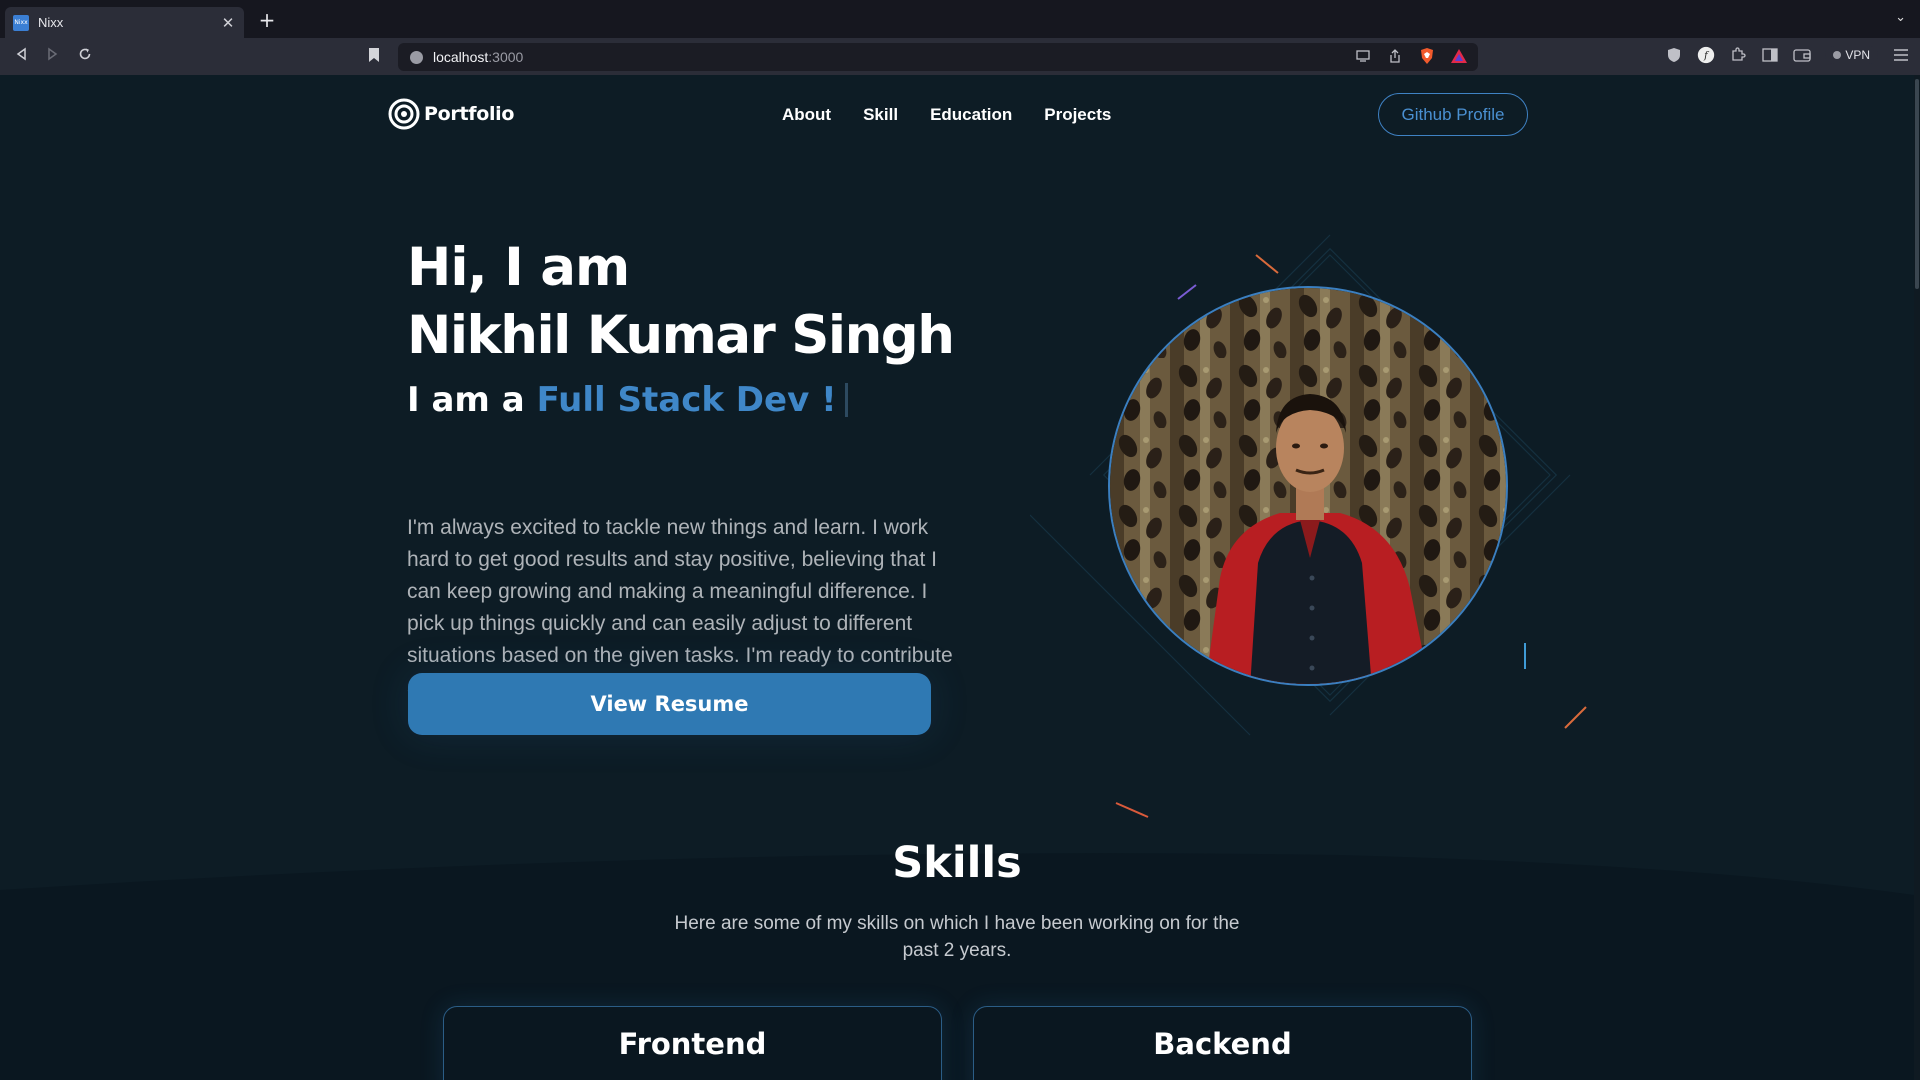 The width and height of the screenshot is (1920, 1080). What do you see at coordinates (518, 267) in the screenshot?
I see `hero-greeting: Hi, I am` at bounding box center [518, 267].